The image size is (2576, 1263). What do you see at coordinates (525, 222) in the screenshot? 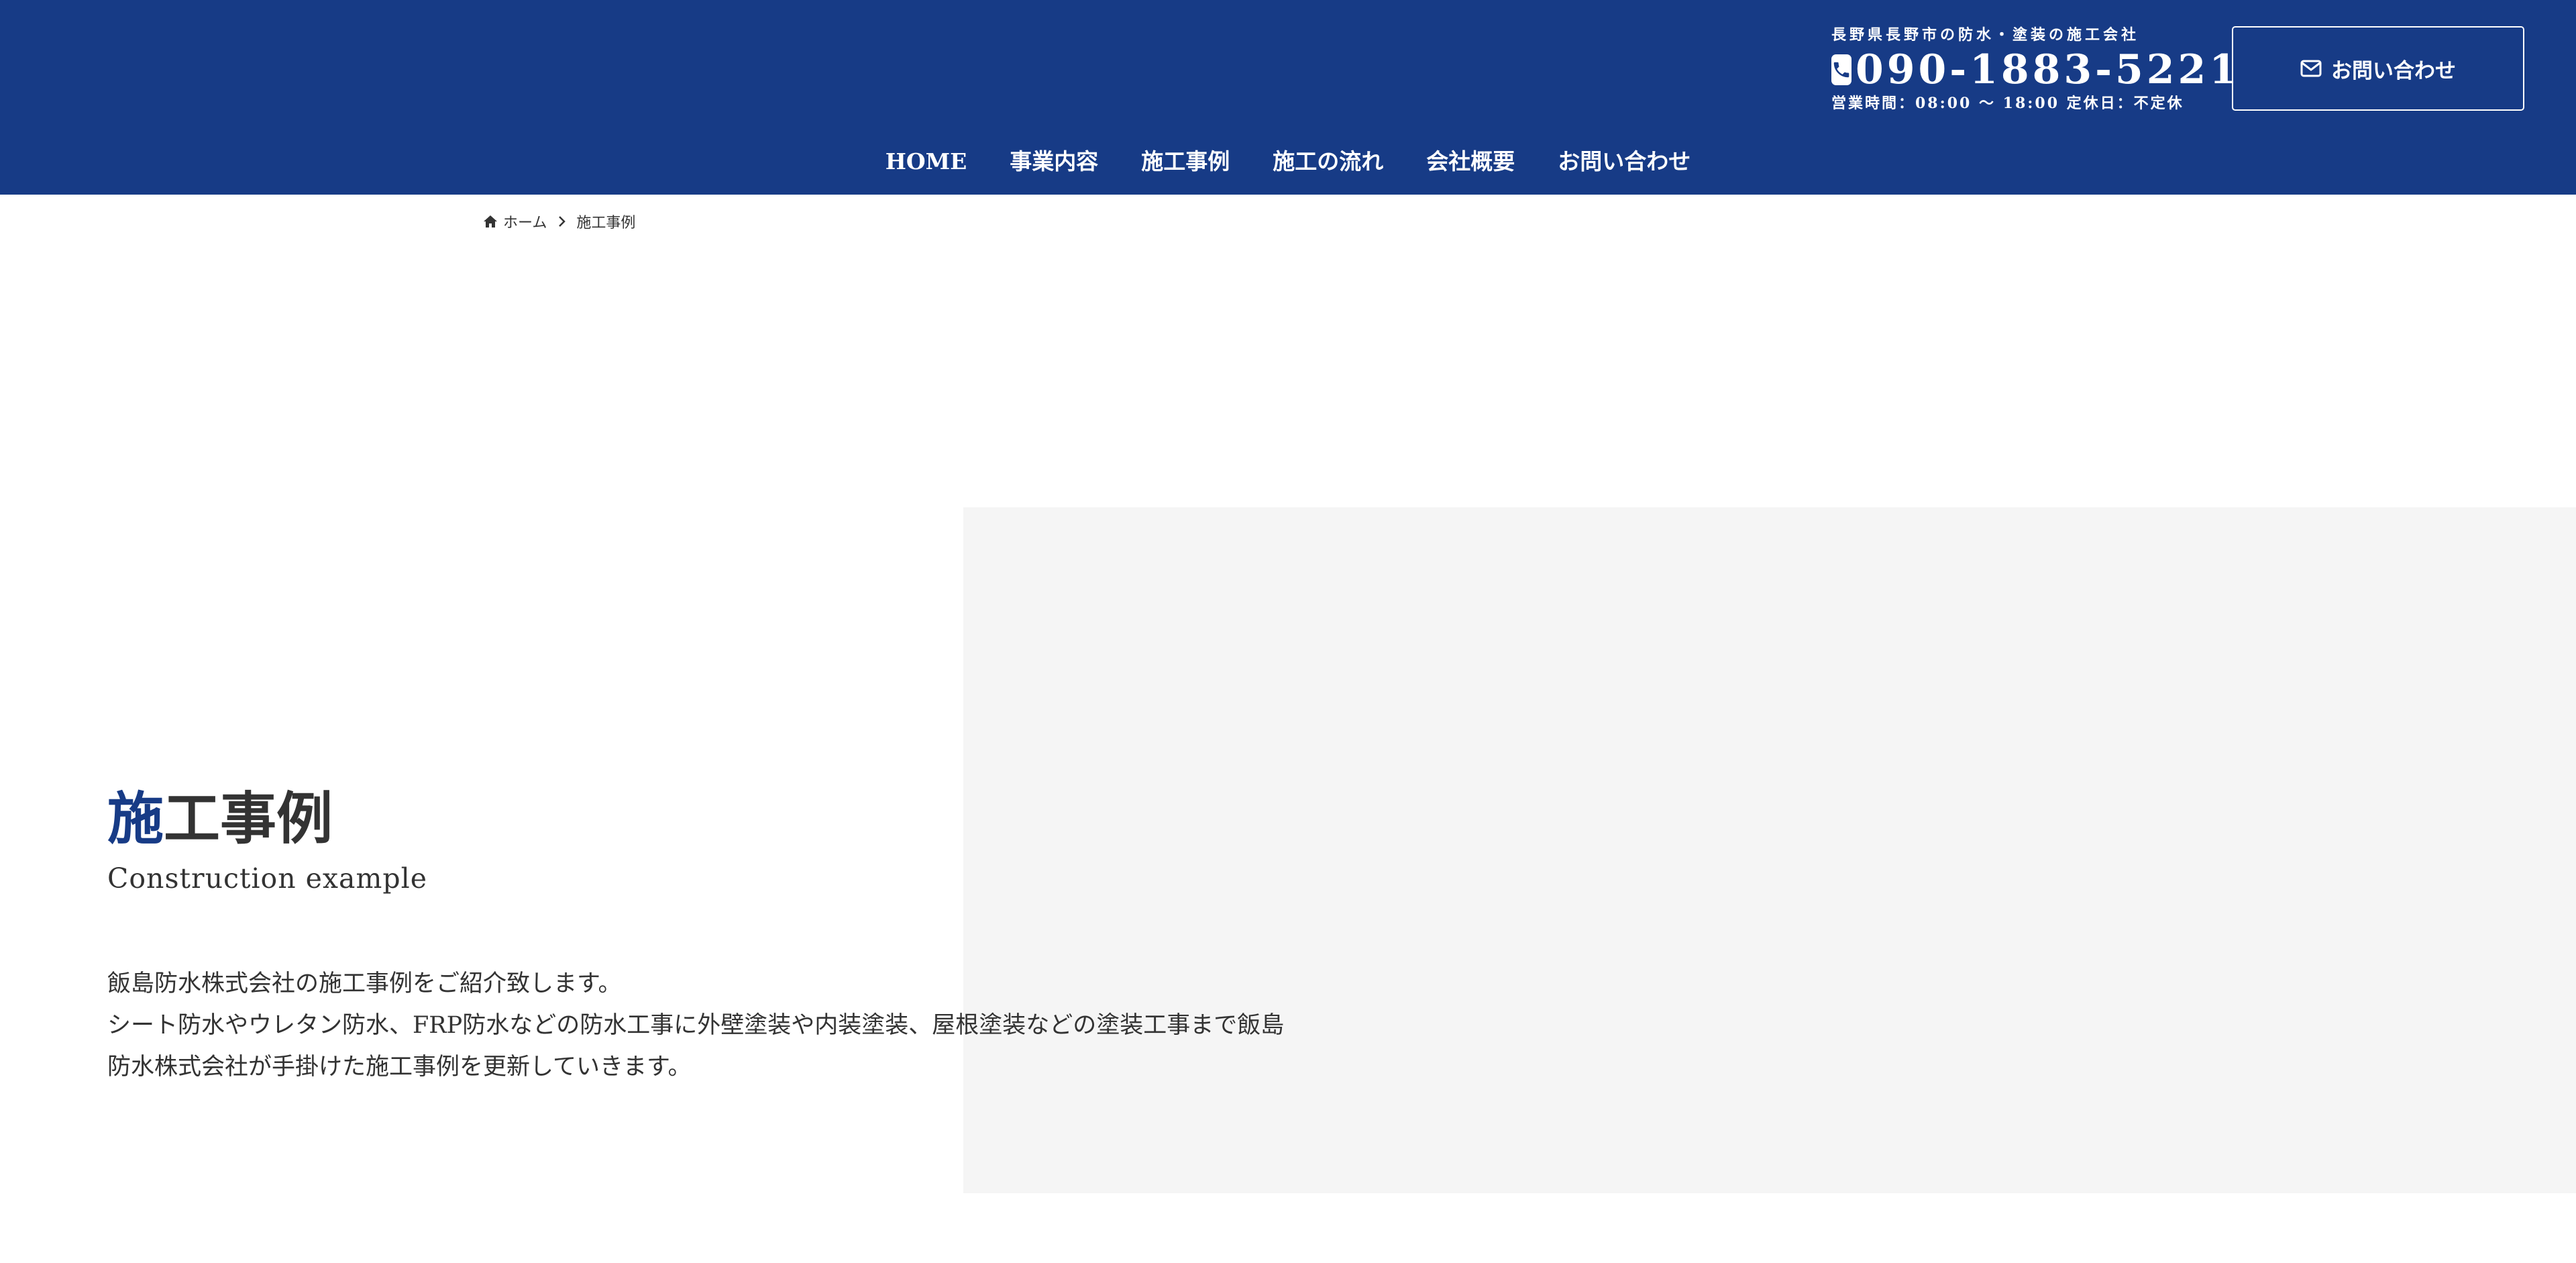
I see `breadcrumb-home-link: ホーム` at bounding box center [525, 222].